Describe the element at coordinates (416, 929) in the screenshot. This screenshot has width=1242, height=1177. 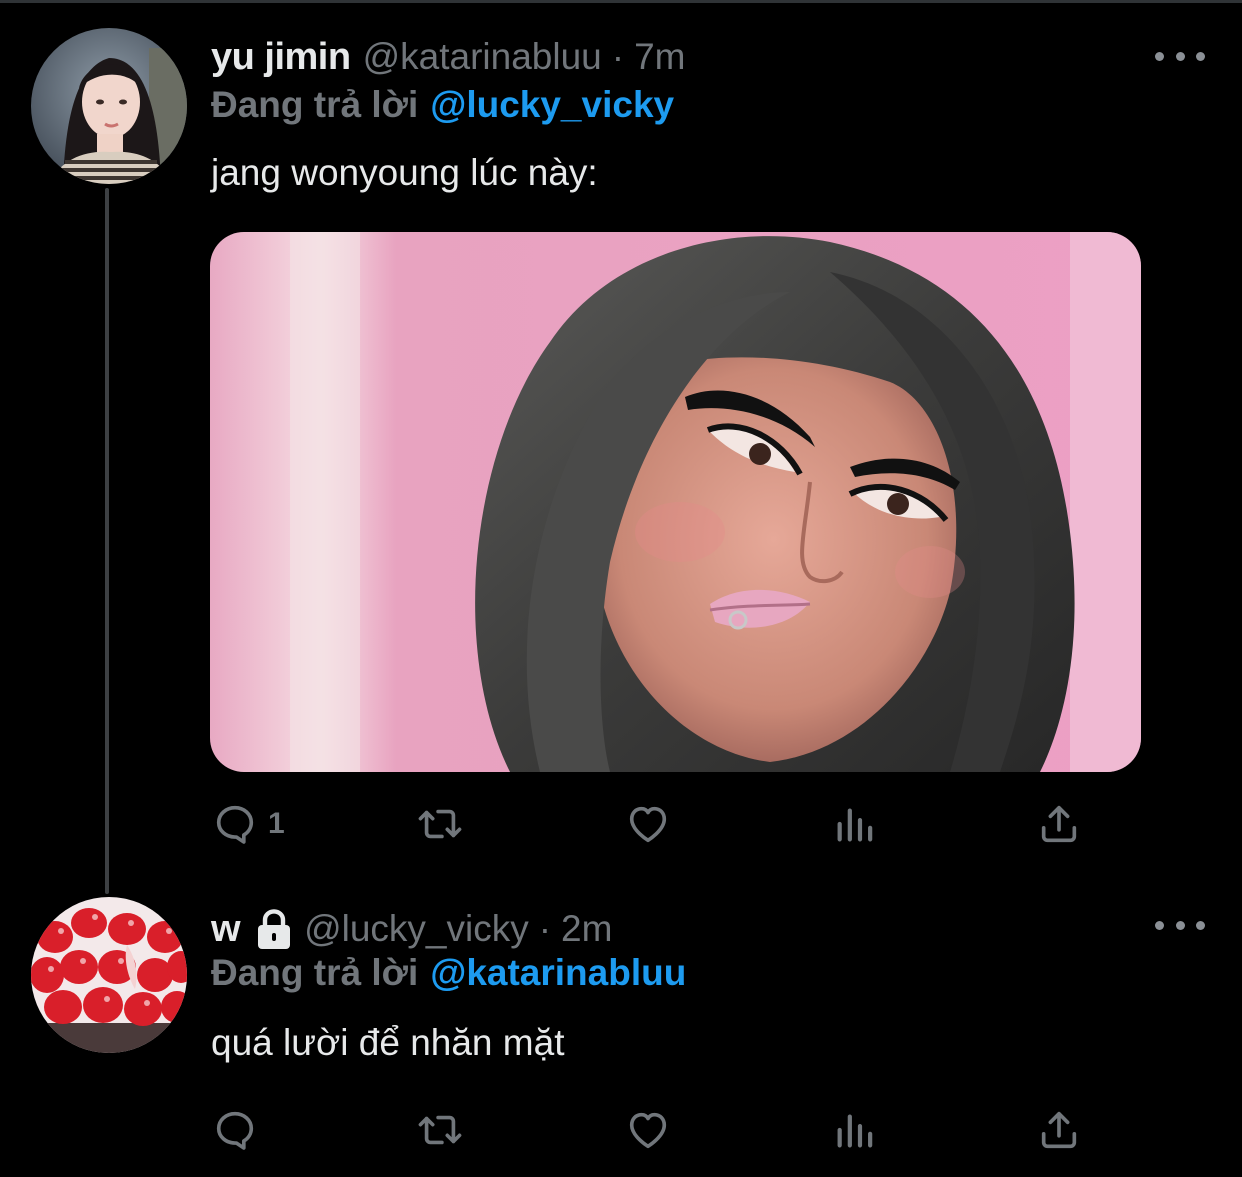
I see `user-handle: @lucky_vicky` at that location.